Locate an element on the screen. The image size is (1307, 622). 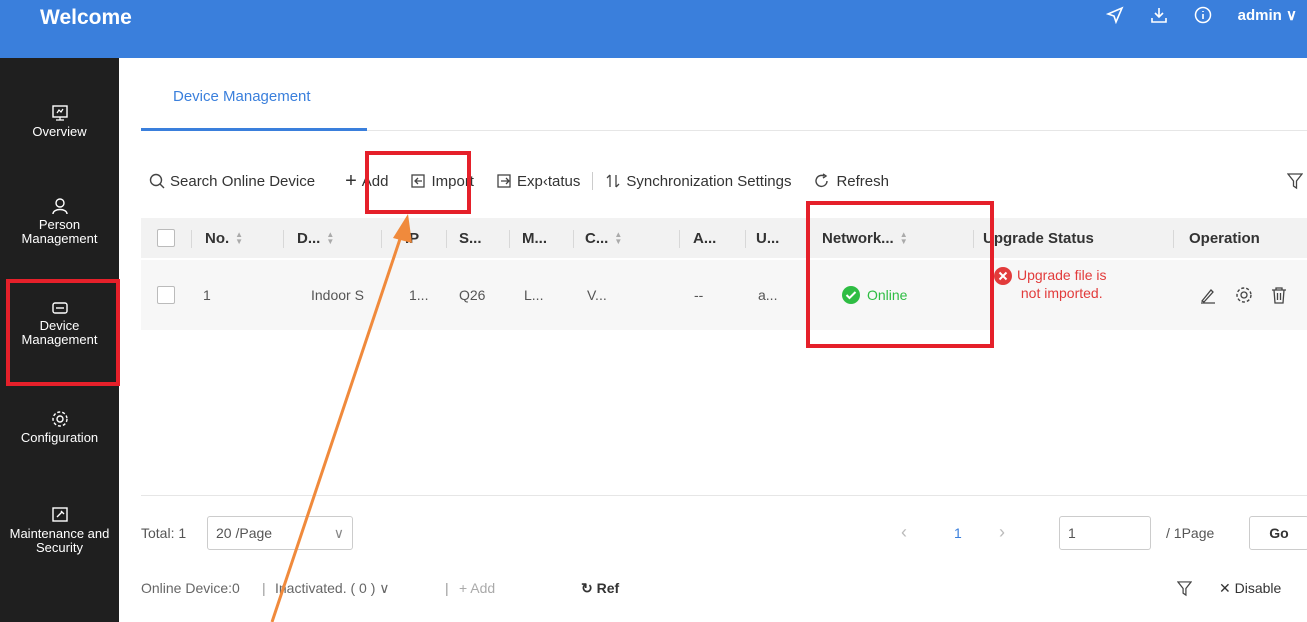
column-no: No. ▲ ▼ is located at coordinates (224, 238).